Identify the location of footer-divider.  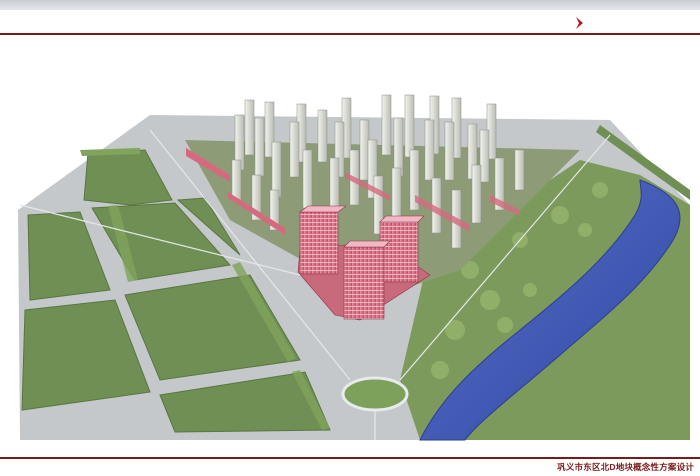
(350, 458).